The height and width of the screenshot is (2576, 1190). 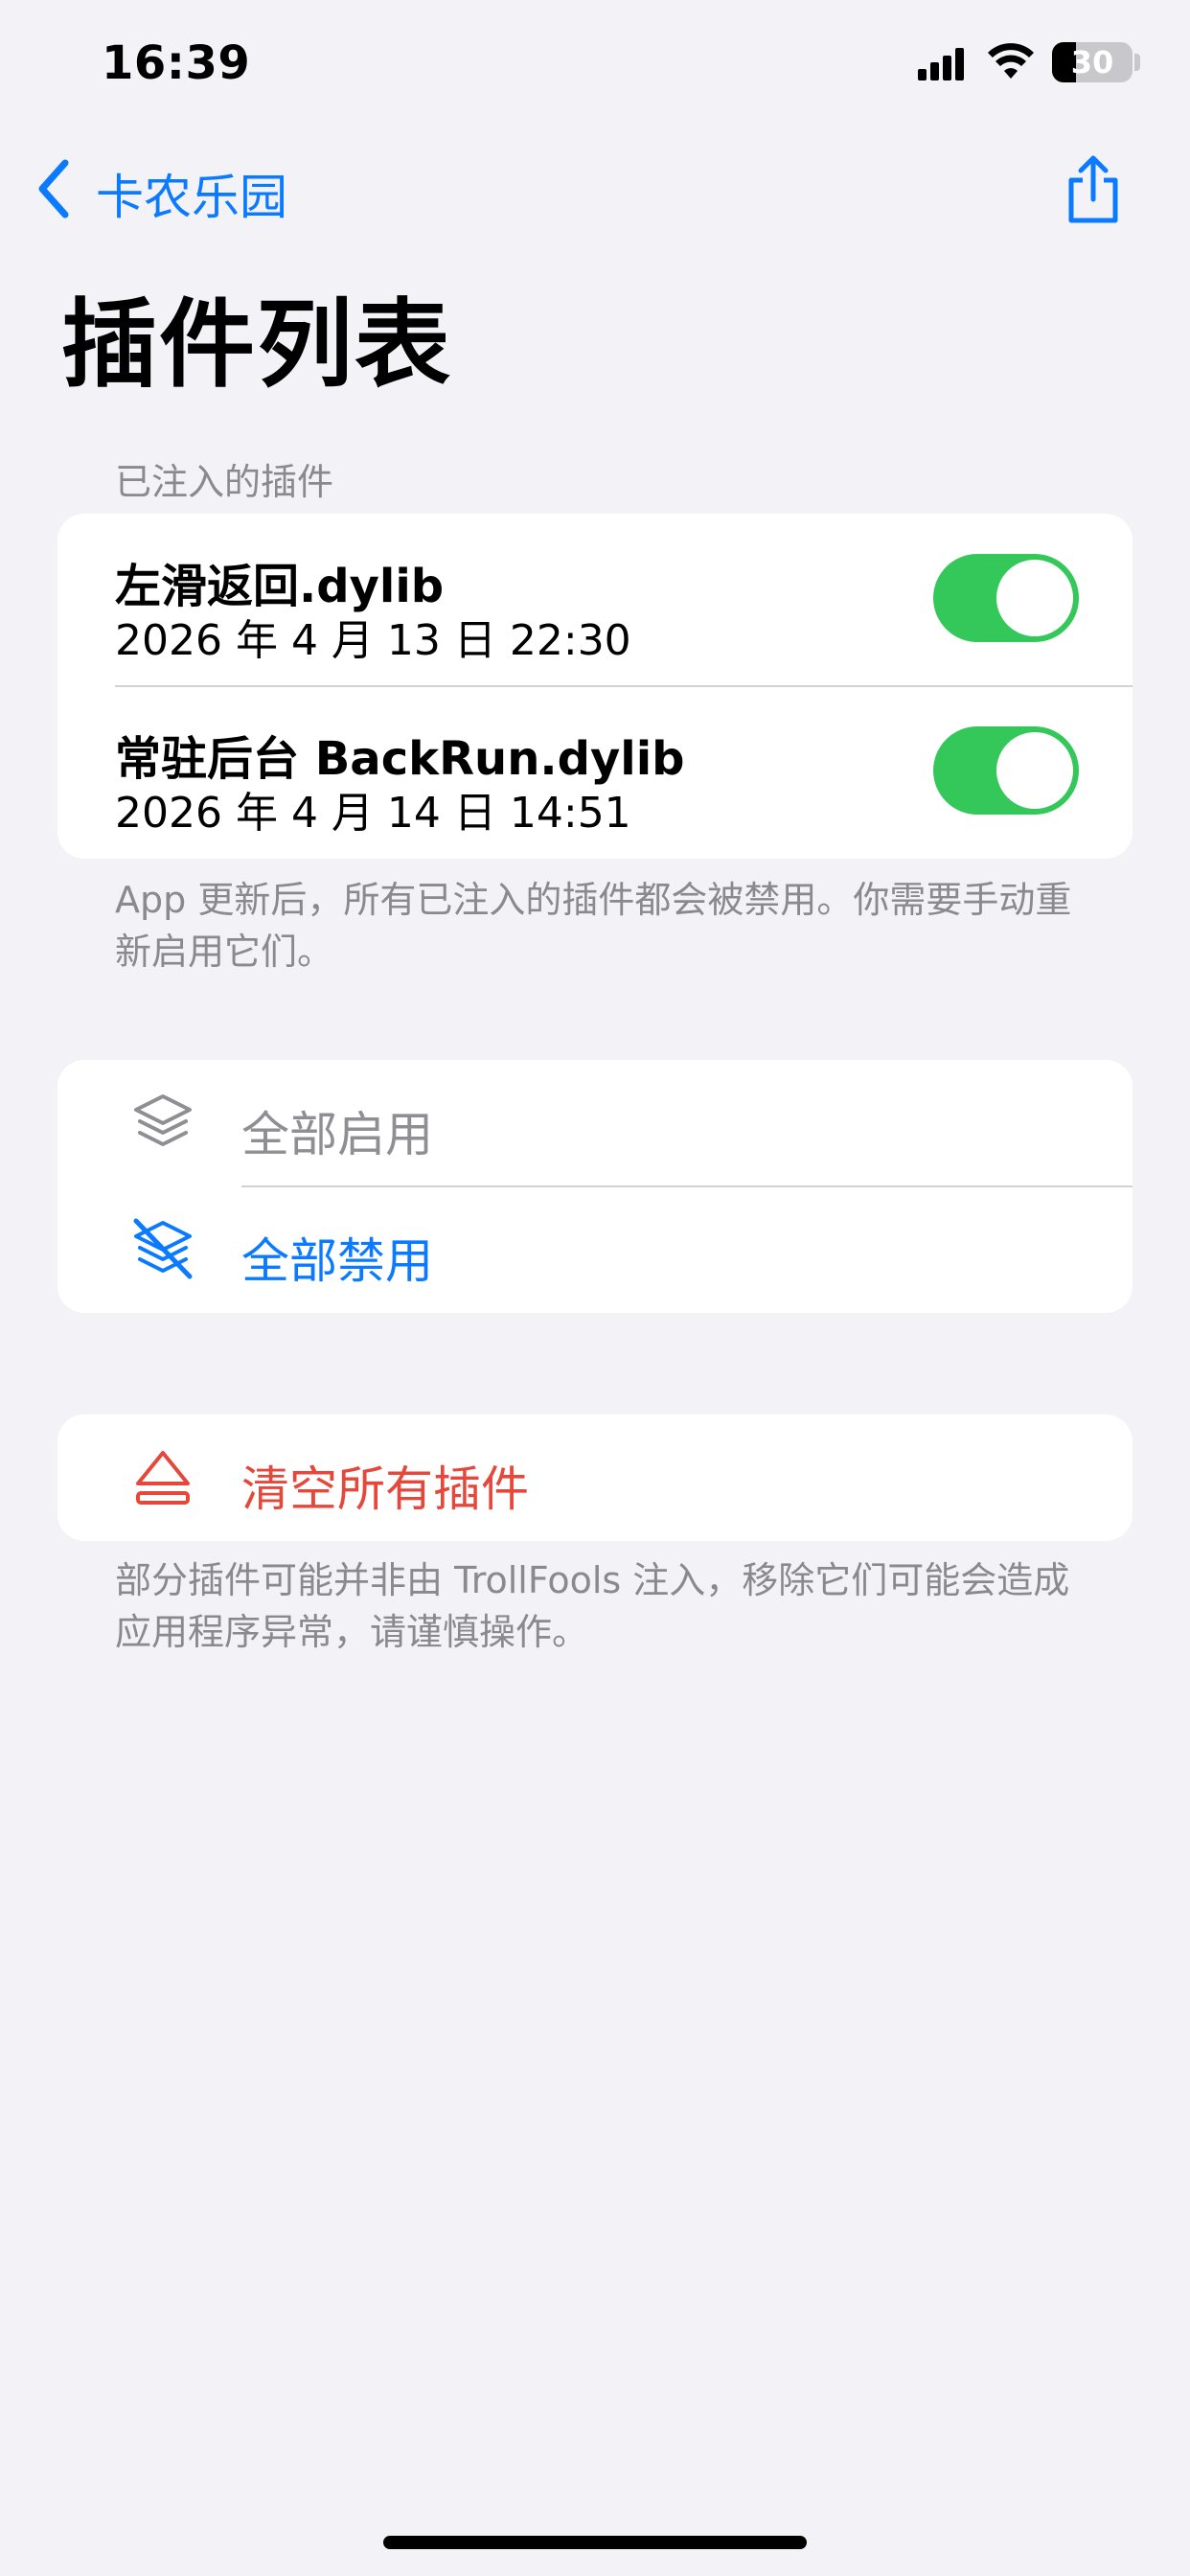 What do you see at coordinates (163, 1249) in the screenshot?
I see `layers-slash-icon` at bounding box center [163, 1249].